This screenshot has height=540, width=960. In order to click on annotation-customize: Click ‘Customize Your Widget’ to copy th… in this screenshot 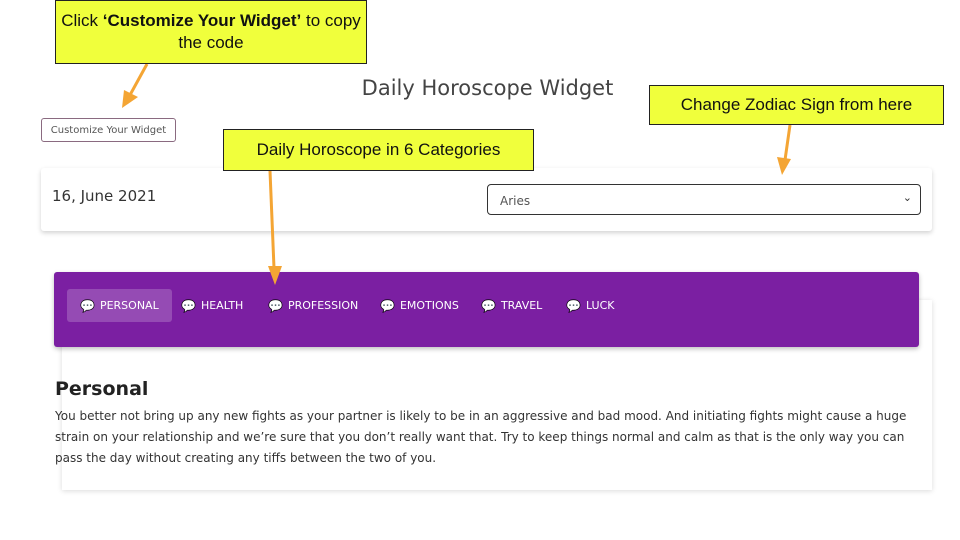, I will do `click(211, 32)`.